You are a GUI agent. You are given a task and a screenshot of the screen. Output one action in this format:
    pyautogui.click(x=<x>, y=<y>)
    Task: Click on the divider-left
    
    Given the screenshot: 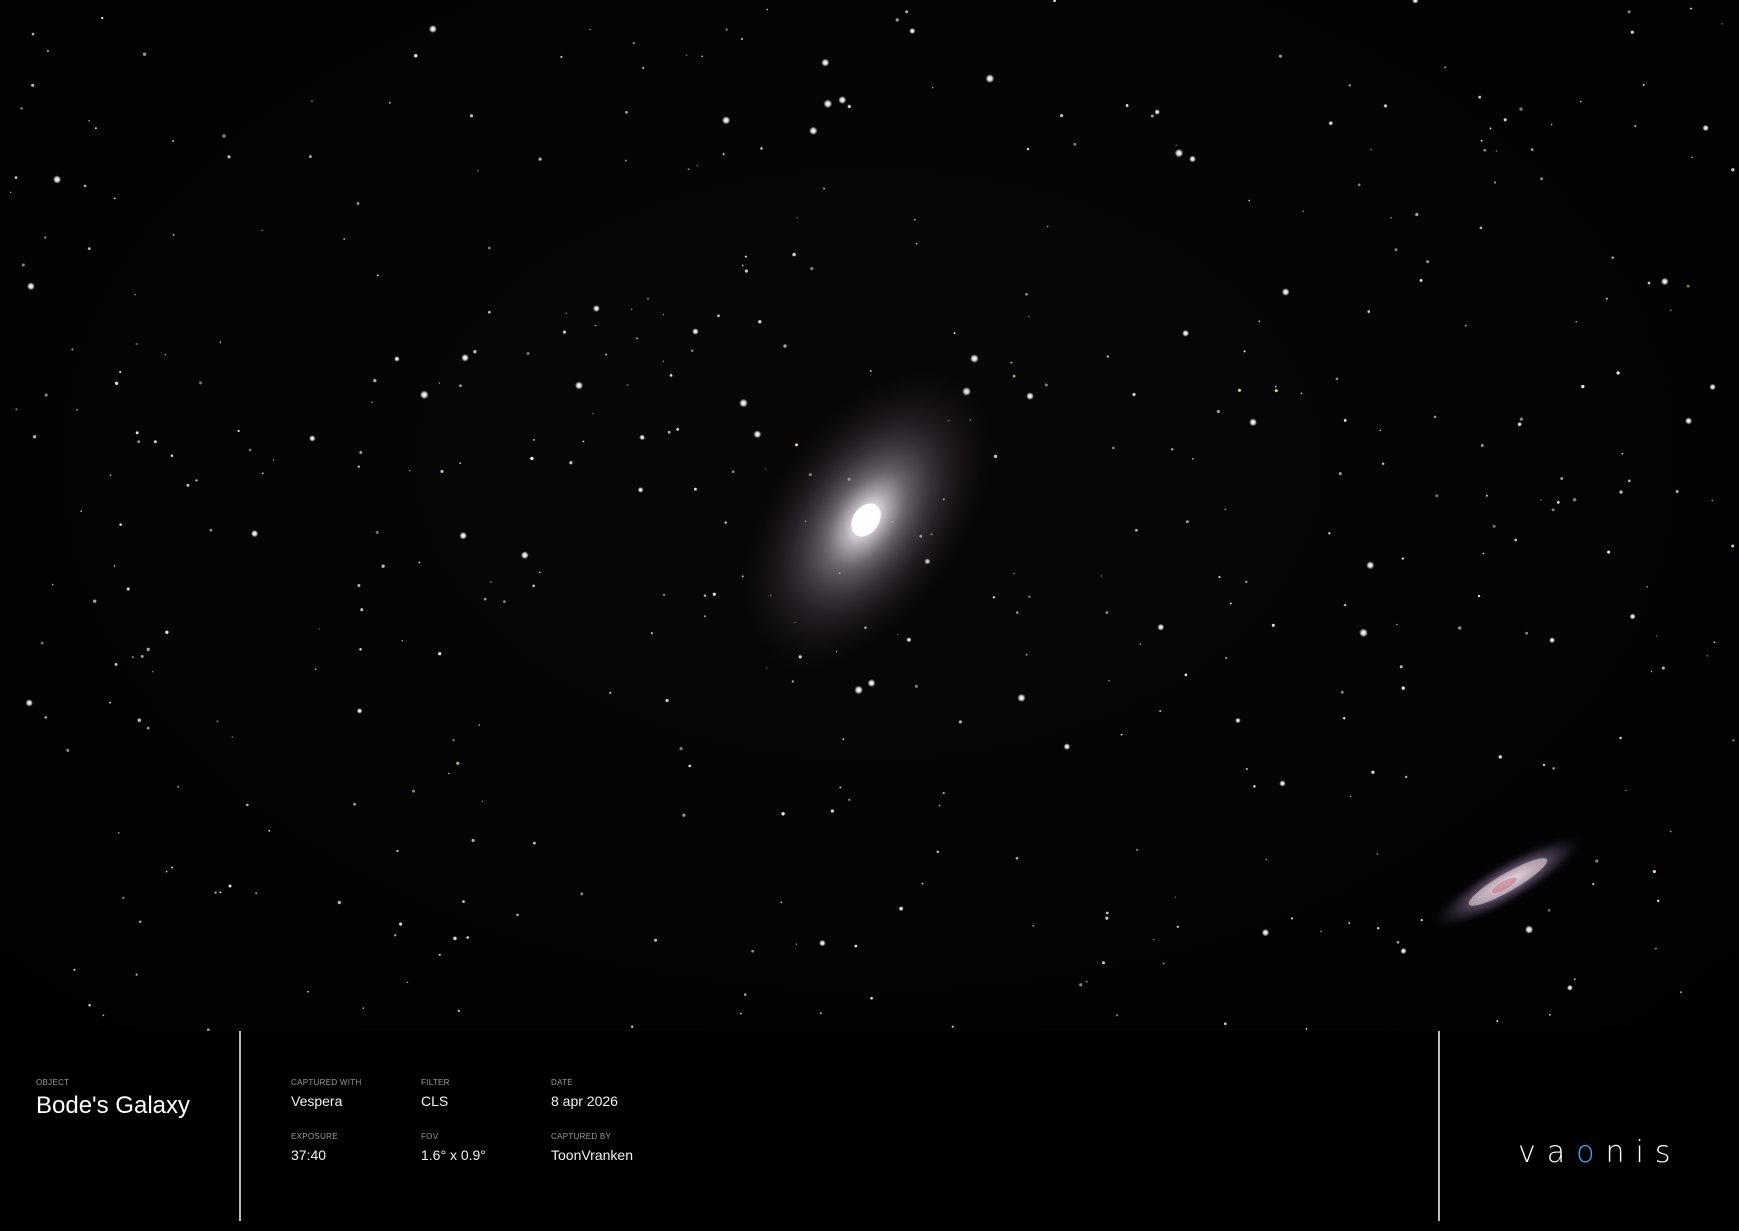 What is the action you would take?
    pyautogui.click(x=240, y=1126)
    